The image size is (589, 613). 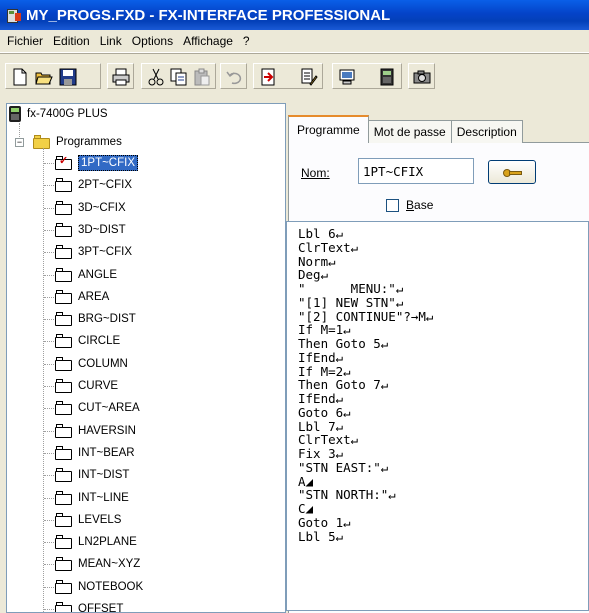 What do you see at coordinates (324, 330) in the screenshot?
I see `code-line: If M=1↵` at bounding box center [324, 330].